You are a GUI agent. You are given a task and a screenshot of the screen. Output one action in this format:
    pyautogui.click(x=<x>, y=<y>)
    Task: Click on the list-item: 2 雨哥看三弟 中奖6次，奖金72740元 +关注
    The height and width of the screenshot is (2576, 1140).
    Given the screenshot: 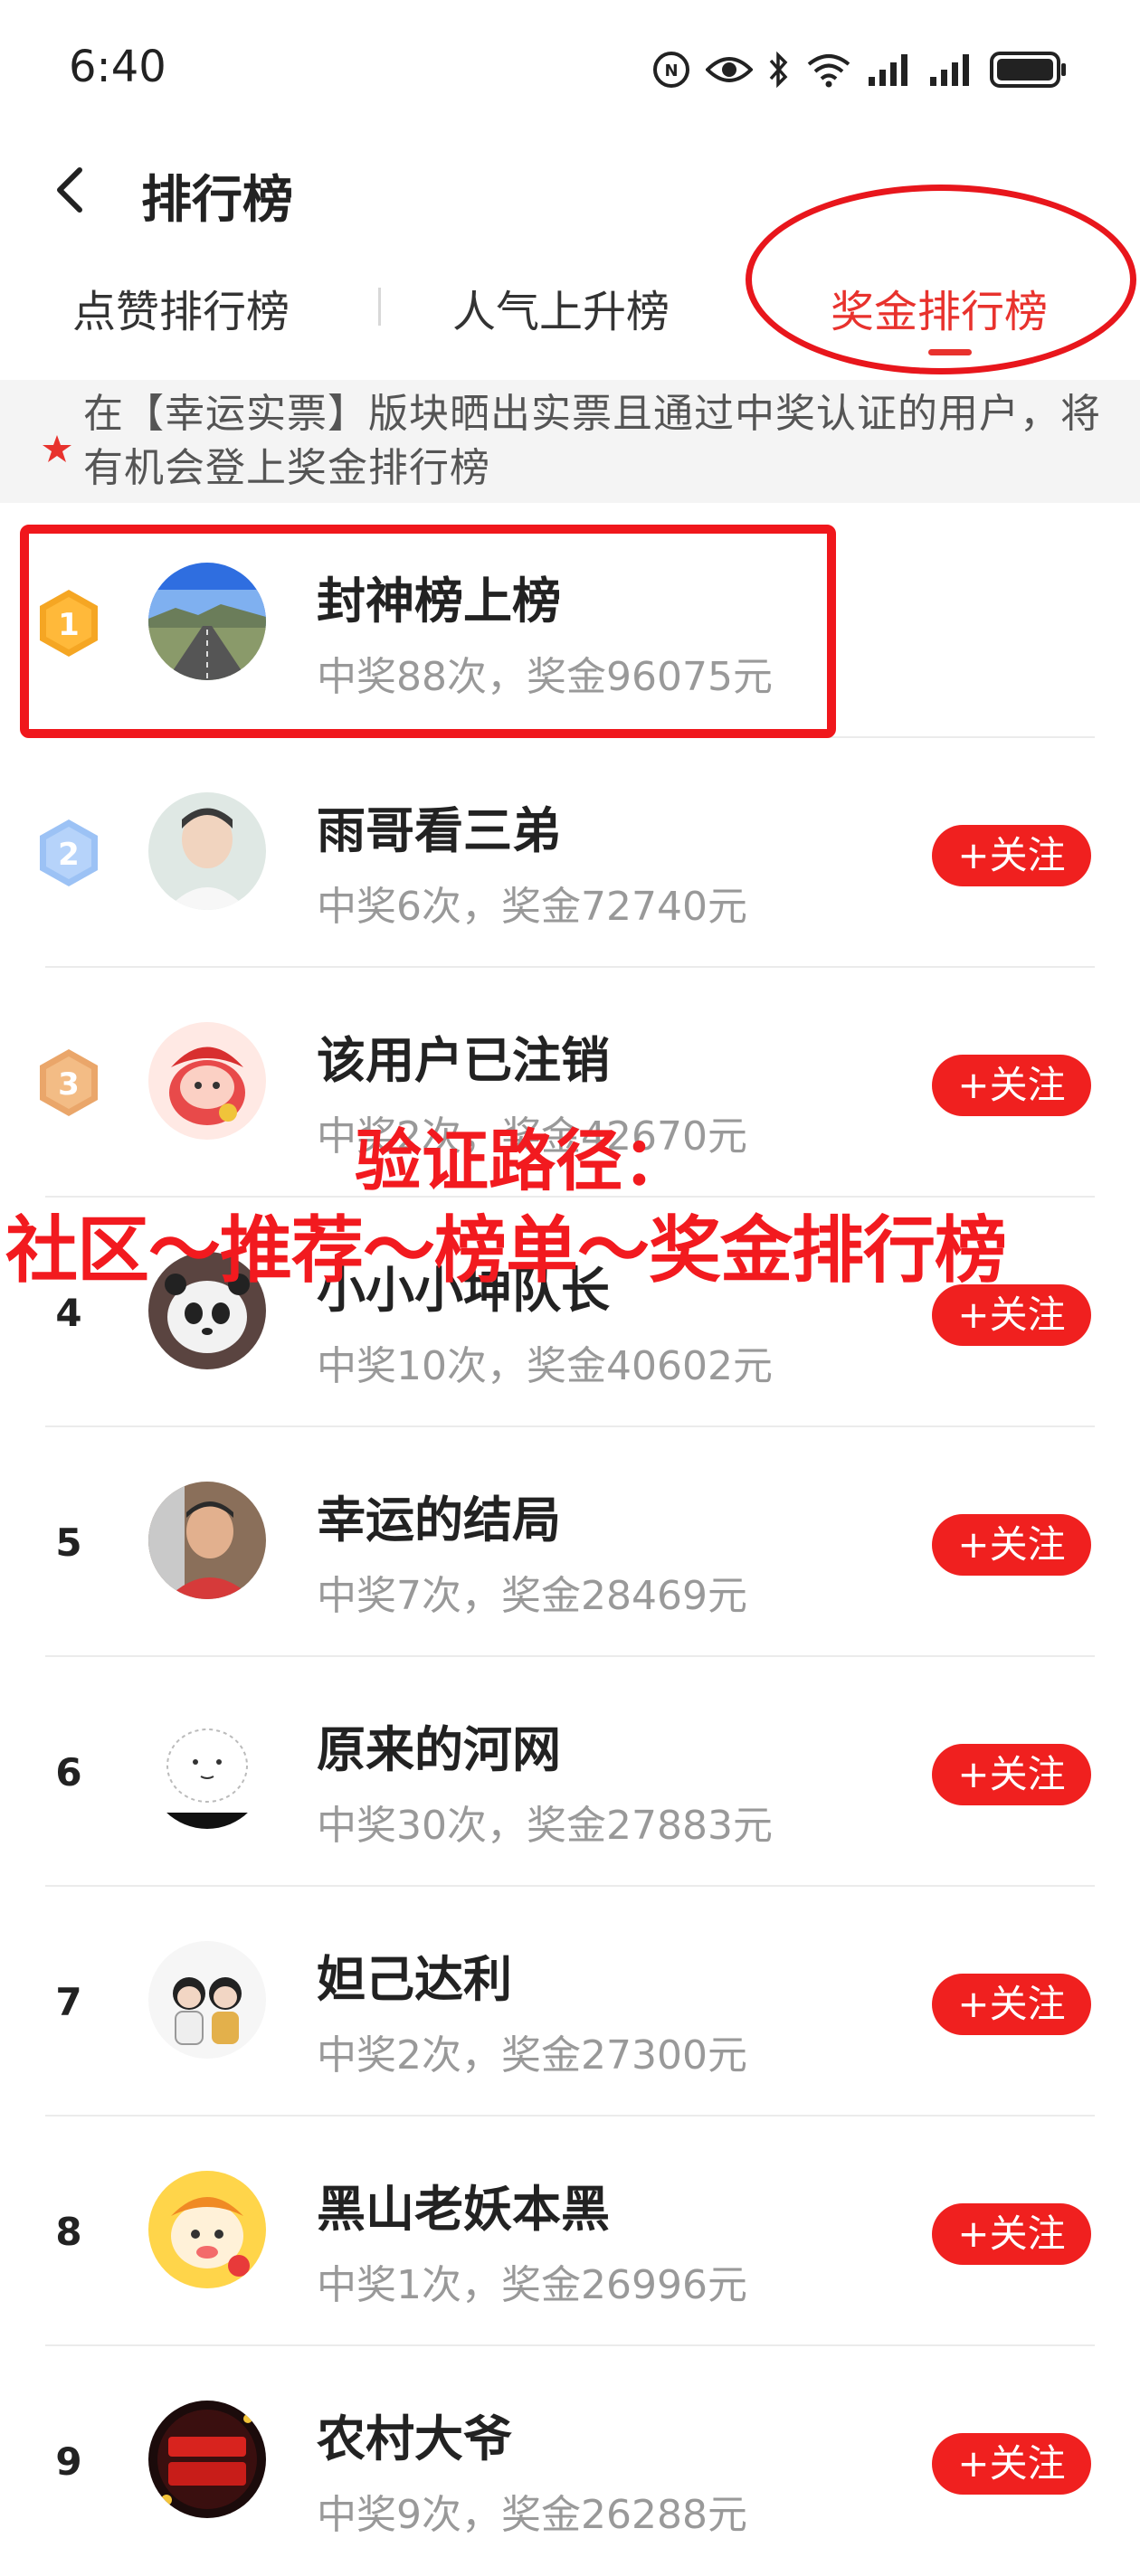 What is the action you would take?
    pyautogui.click(x=570, y=853)
    